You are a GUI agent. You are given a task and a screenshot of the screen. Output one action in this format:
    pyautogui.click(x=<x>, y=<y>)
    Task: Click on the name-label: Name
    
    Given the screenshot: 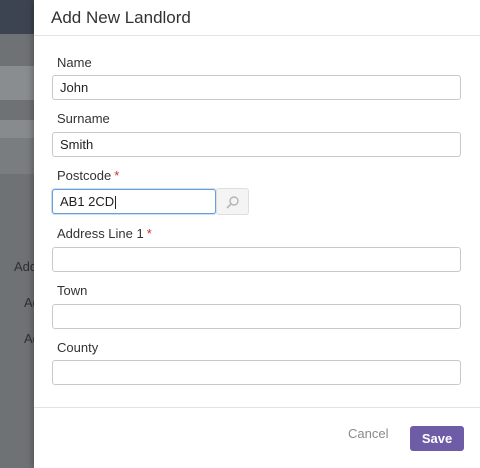 What is the action you would take?
    pyautogui.click(x=74, y=62)
    